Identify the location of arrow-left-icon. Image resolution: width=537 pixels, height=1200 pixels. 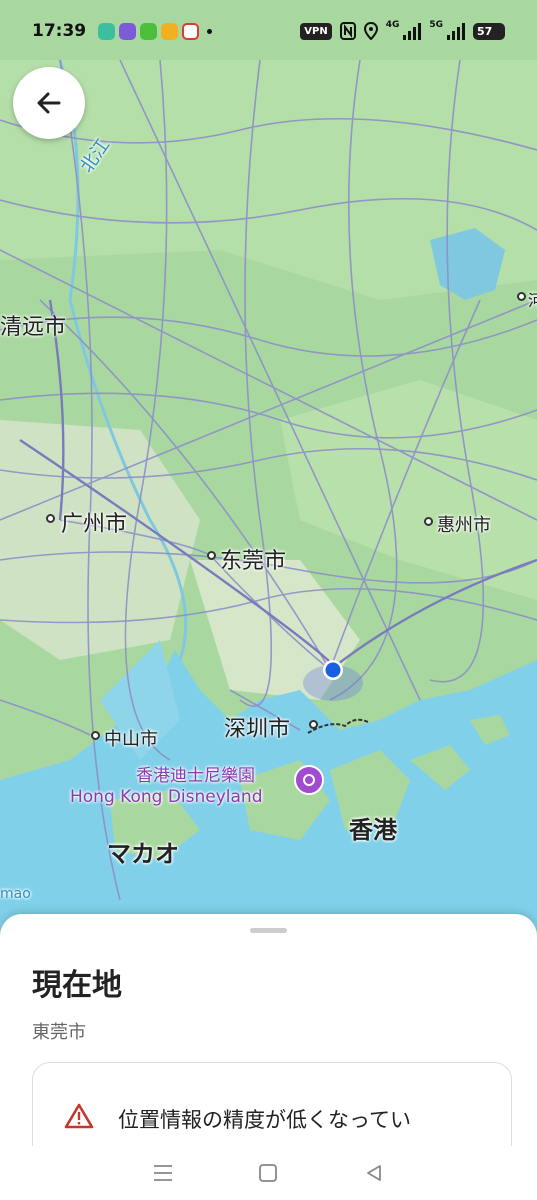
(49, 103).